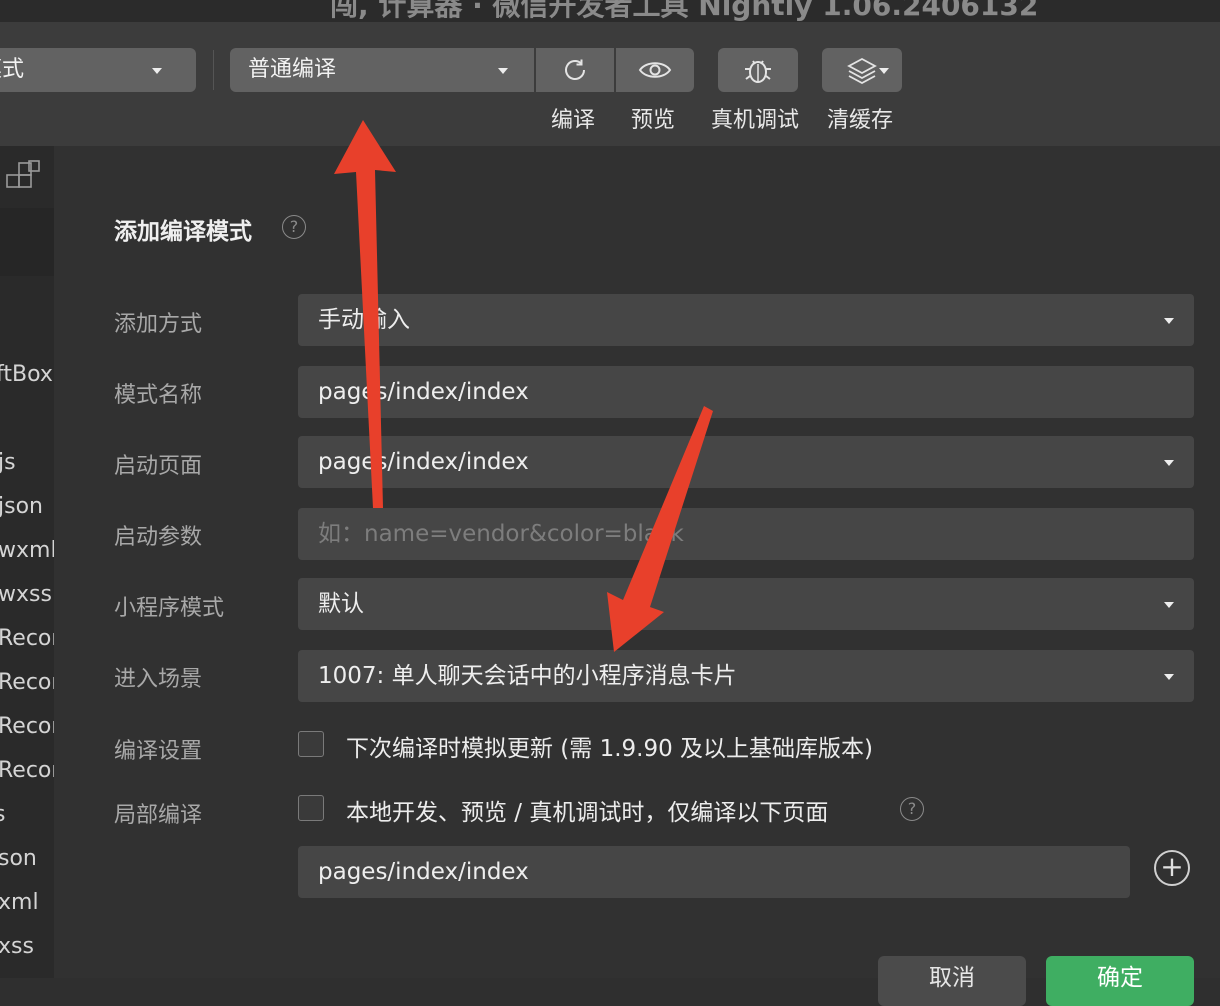  I want to click on add-page-button: +, so click(1172, 868).